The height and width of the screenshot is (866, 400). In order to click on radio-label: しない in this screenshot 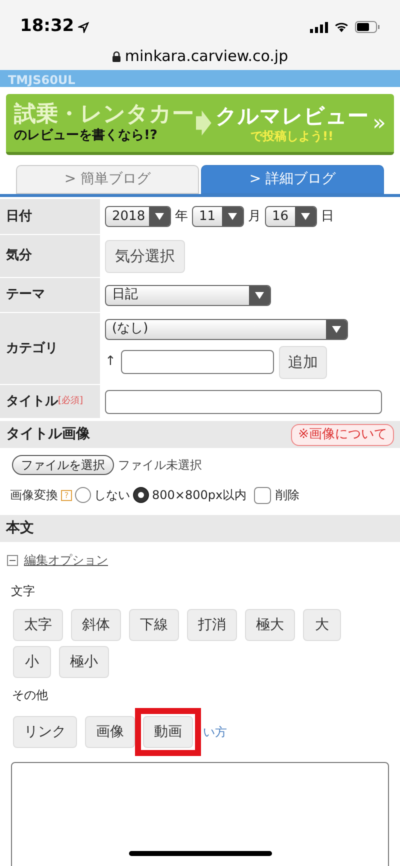, I will do `click(112, 495)`.